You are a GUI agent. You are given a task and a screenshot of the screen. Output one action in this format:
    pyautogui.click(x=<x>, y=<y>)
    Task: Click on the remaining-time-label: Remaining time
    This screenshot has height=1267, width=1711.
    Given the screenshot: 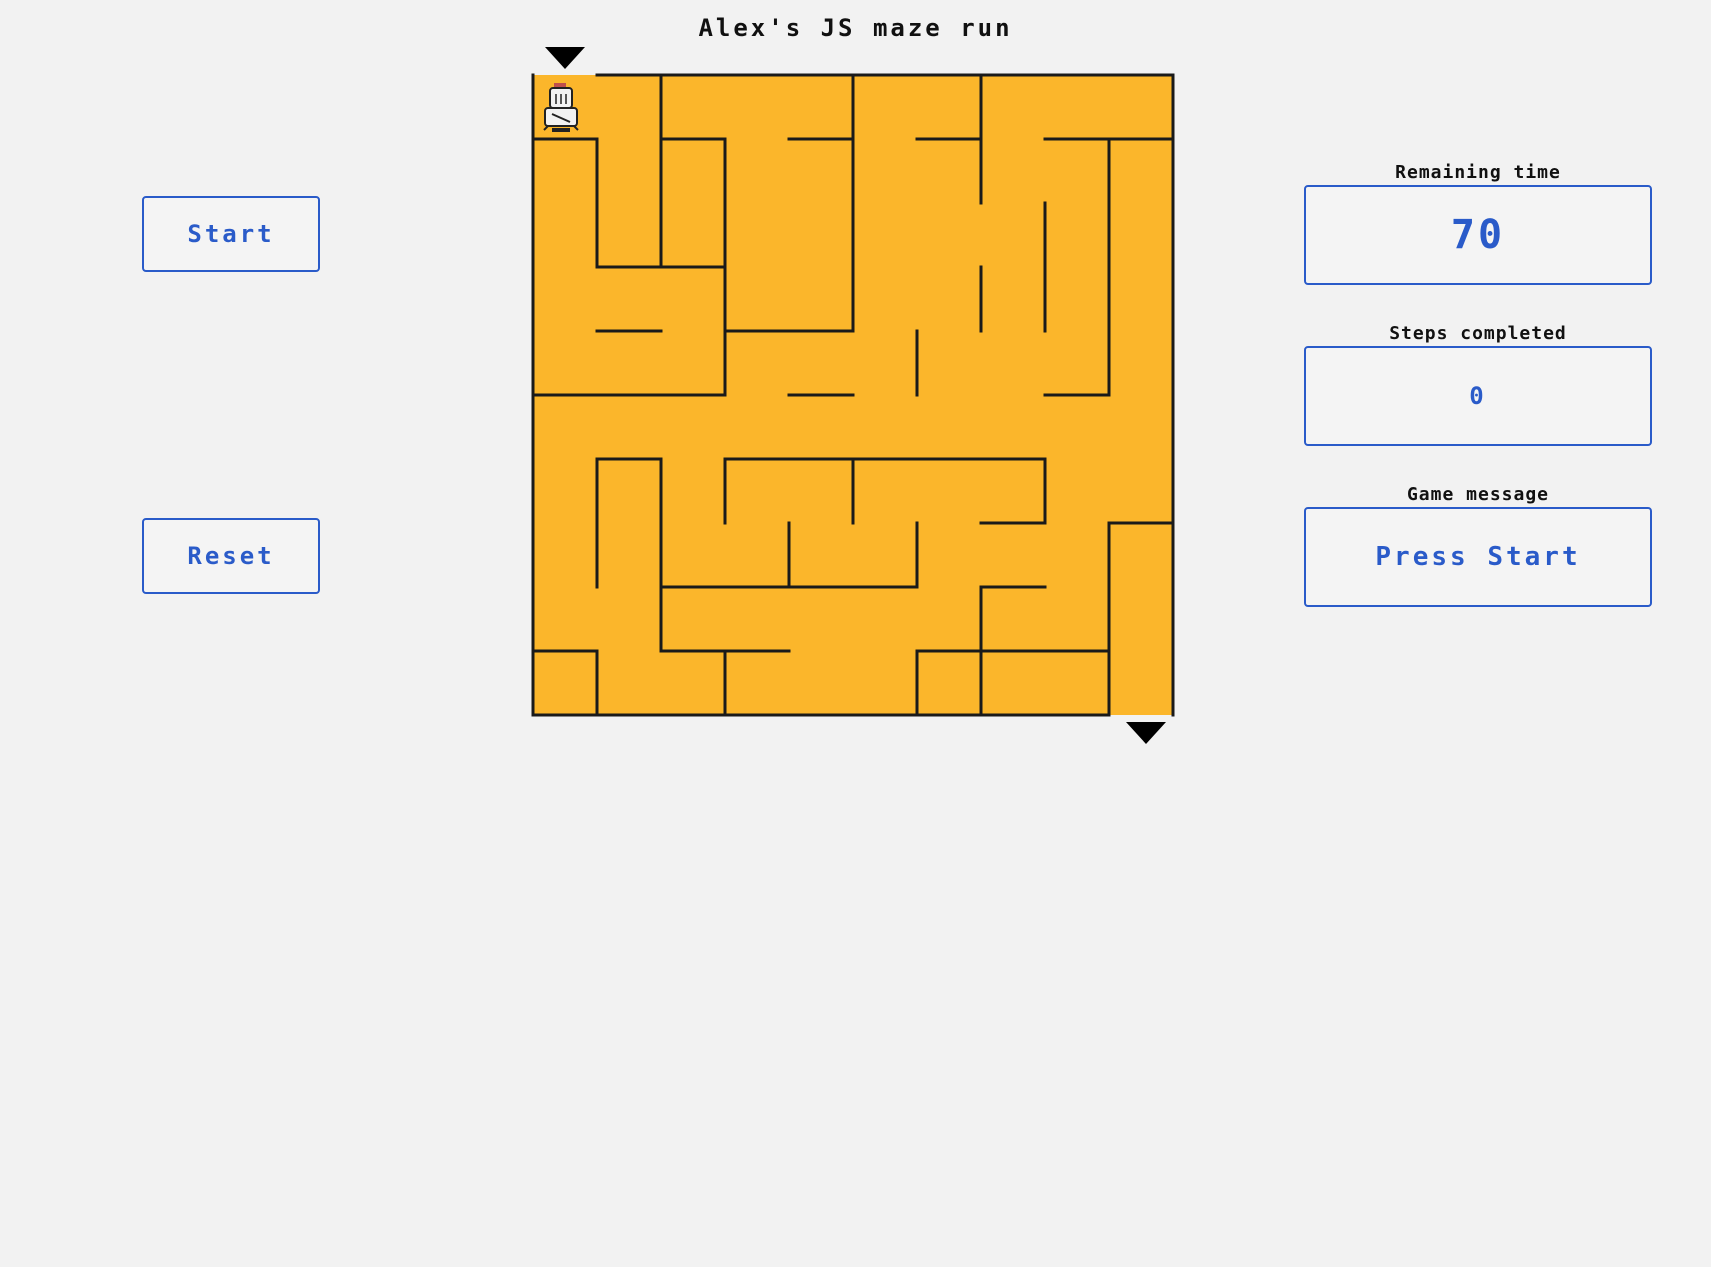 What is the action you would take?
    pyautogui.click(x=1478, y=172)
    